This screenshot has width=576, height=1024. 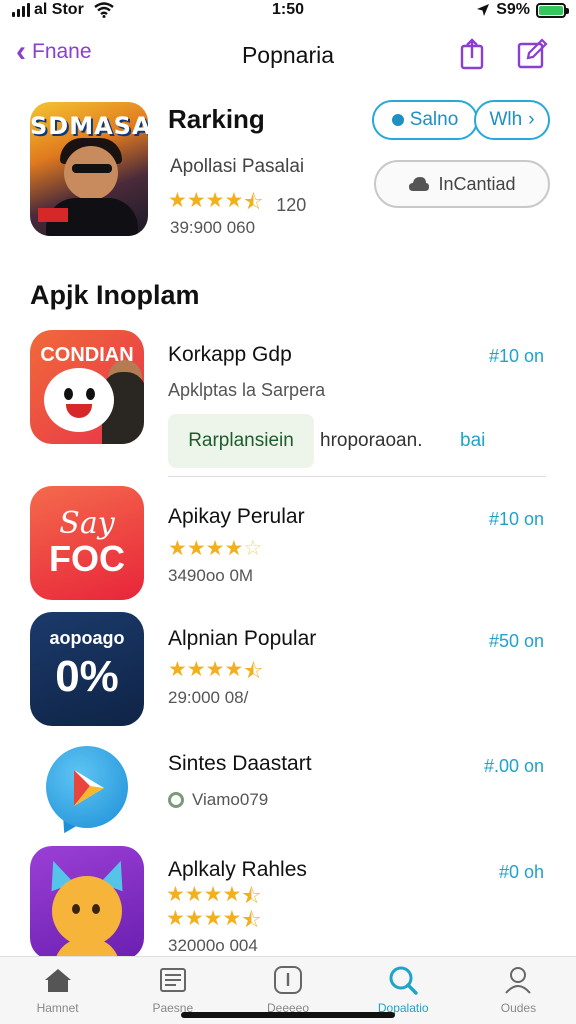 I want to click on app-icon-alpnian: aopoago 0%, so click(x=87, y=669).